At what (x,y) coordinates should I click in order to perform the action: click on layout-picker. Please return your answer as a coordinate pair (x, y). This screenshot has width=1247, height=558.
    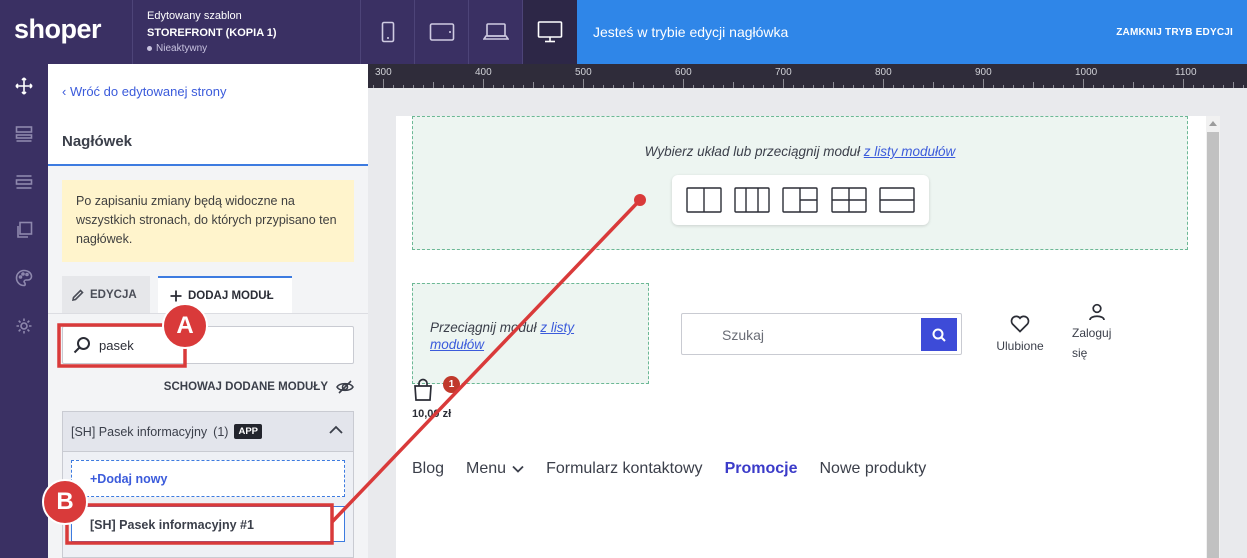
    Looking at the image, I should click on (800, 200).